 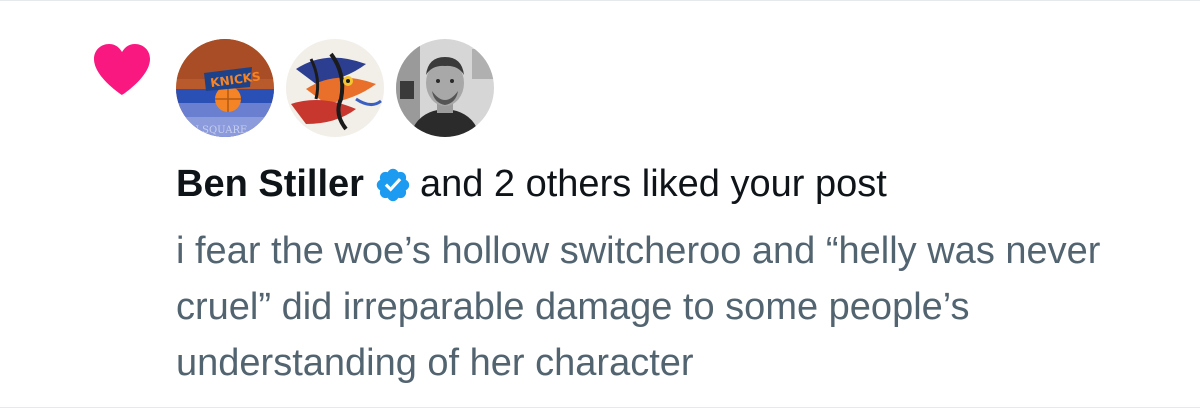 What do you see at coordinates (270, 184) in the screenshot?
I see `user-name-link: Ben Stiller` at bounding box center [270, 184].